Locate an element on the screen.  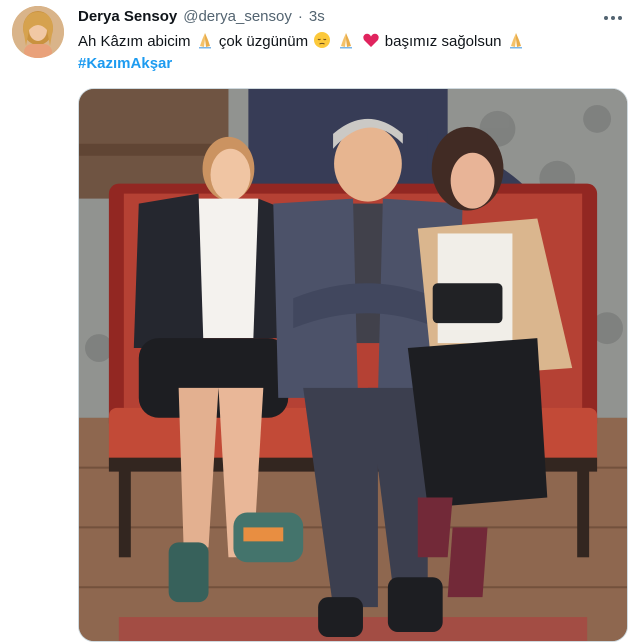
more-options-button is located at coordinates (613, 18).